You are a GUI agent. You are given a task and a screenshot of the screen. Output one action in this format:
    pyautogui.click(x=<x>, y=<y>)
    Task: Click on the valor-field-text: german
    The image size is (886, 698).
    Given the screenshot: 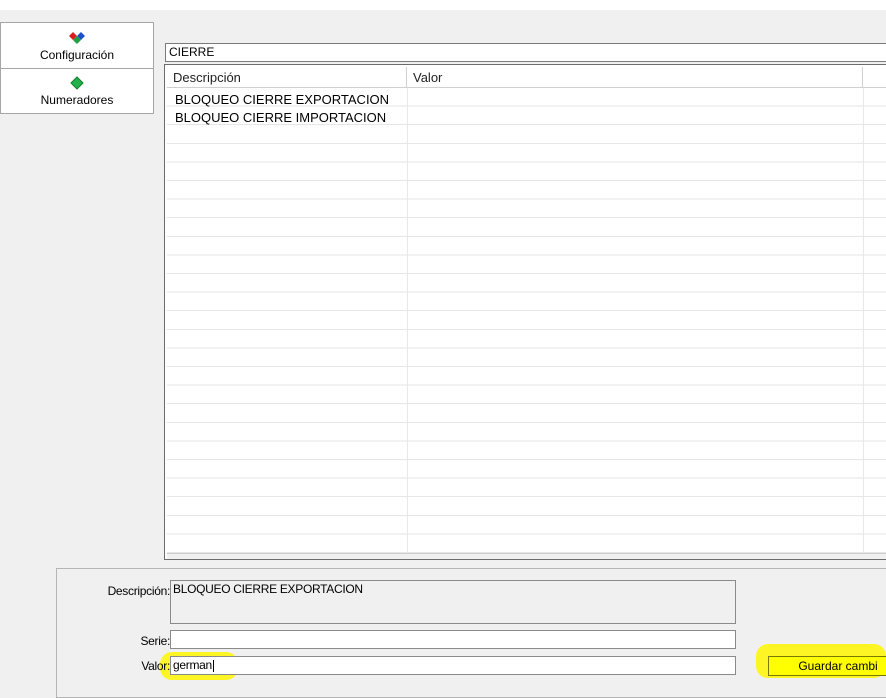 What is the action you would take?
    pyautogui.click(x=192, y=665)
    